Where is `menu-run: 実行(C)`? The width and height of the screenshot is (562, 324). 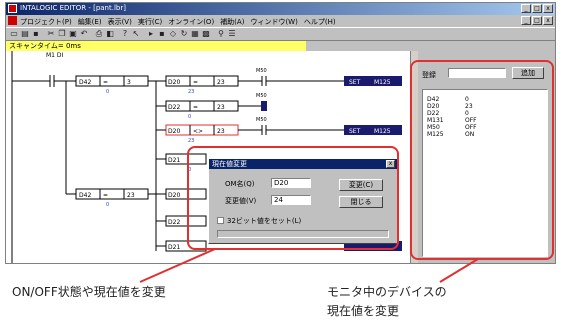
menu-run: 実行(C) is located at coordinates (150, 22).